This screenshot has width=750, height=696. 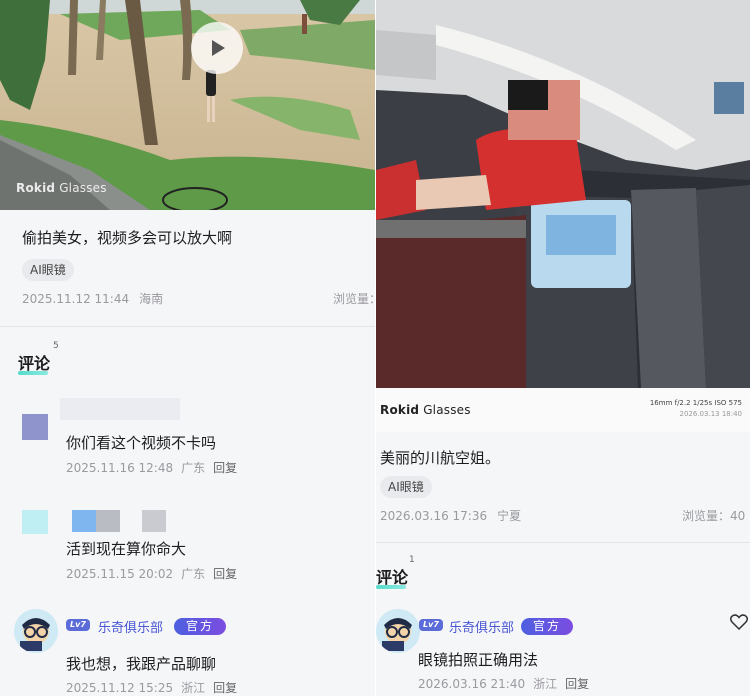 I want to click on comment-text: 你们看这个视频不卡吗, so click(x=141, y=443).